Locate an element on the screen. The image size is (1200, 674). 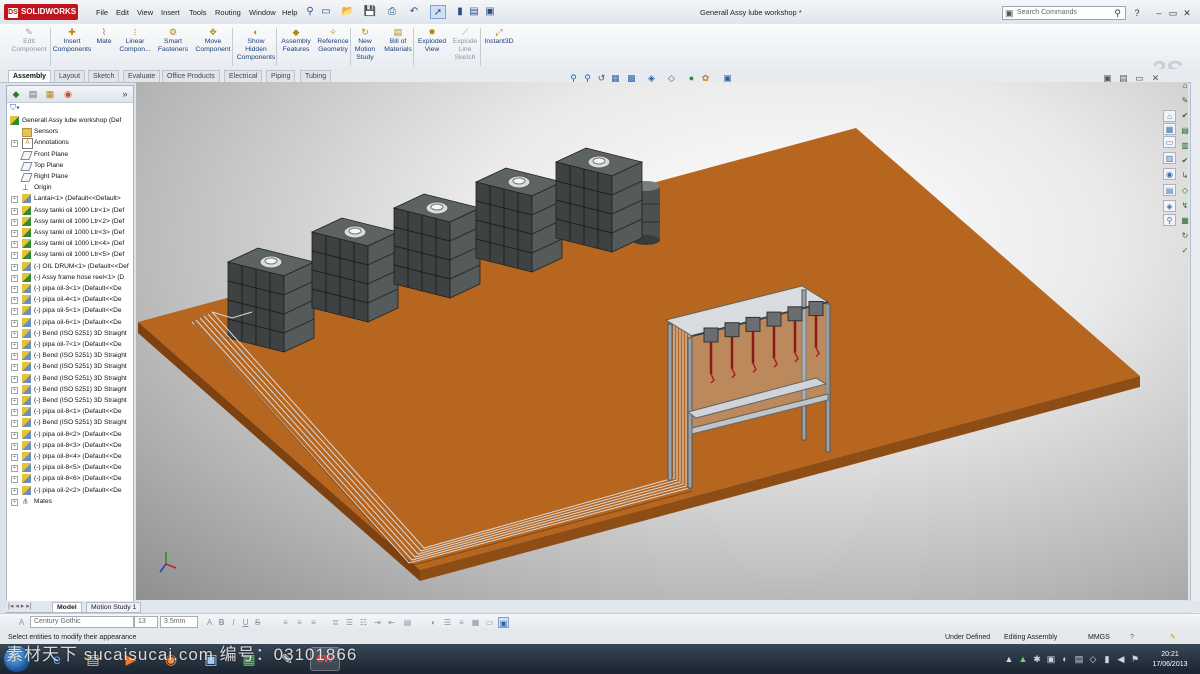
tree-filter-icon: ⛉▾ is located at coordinates (15, 108).